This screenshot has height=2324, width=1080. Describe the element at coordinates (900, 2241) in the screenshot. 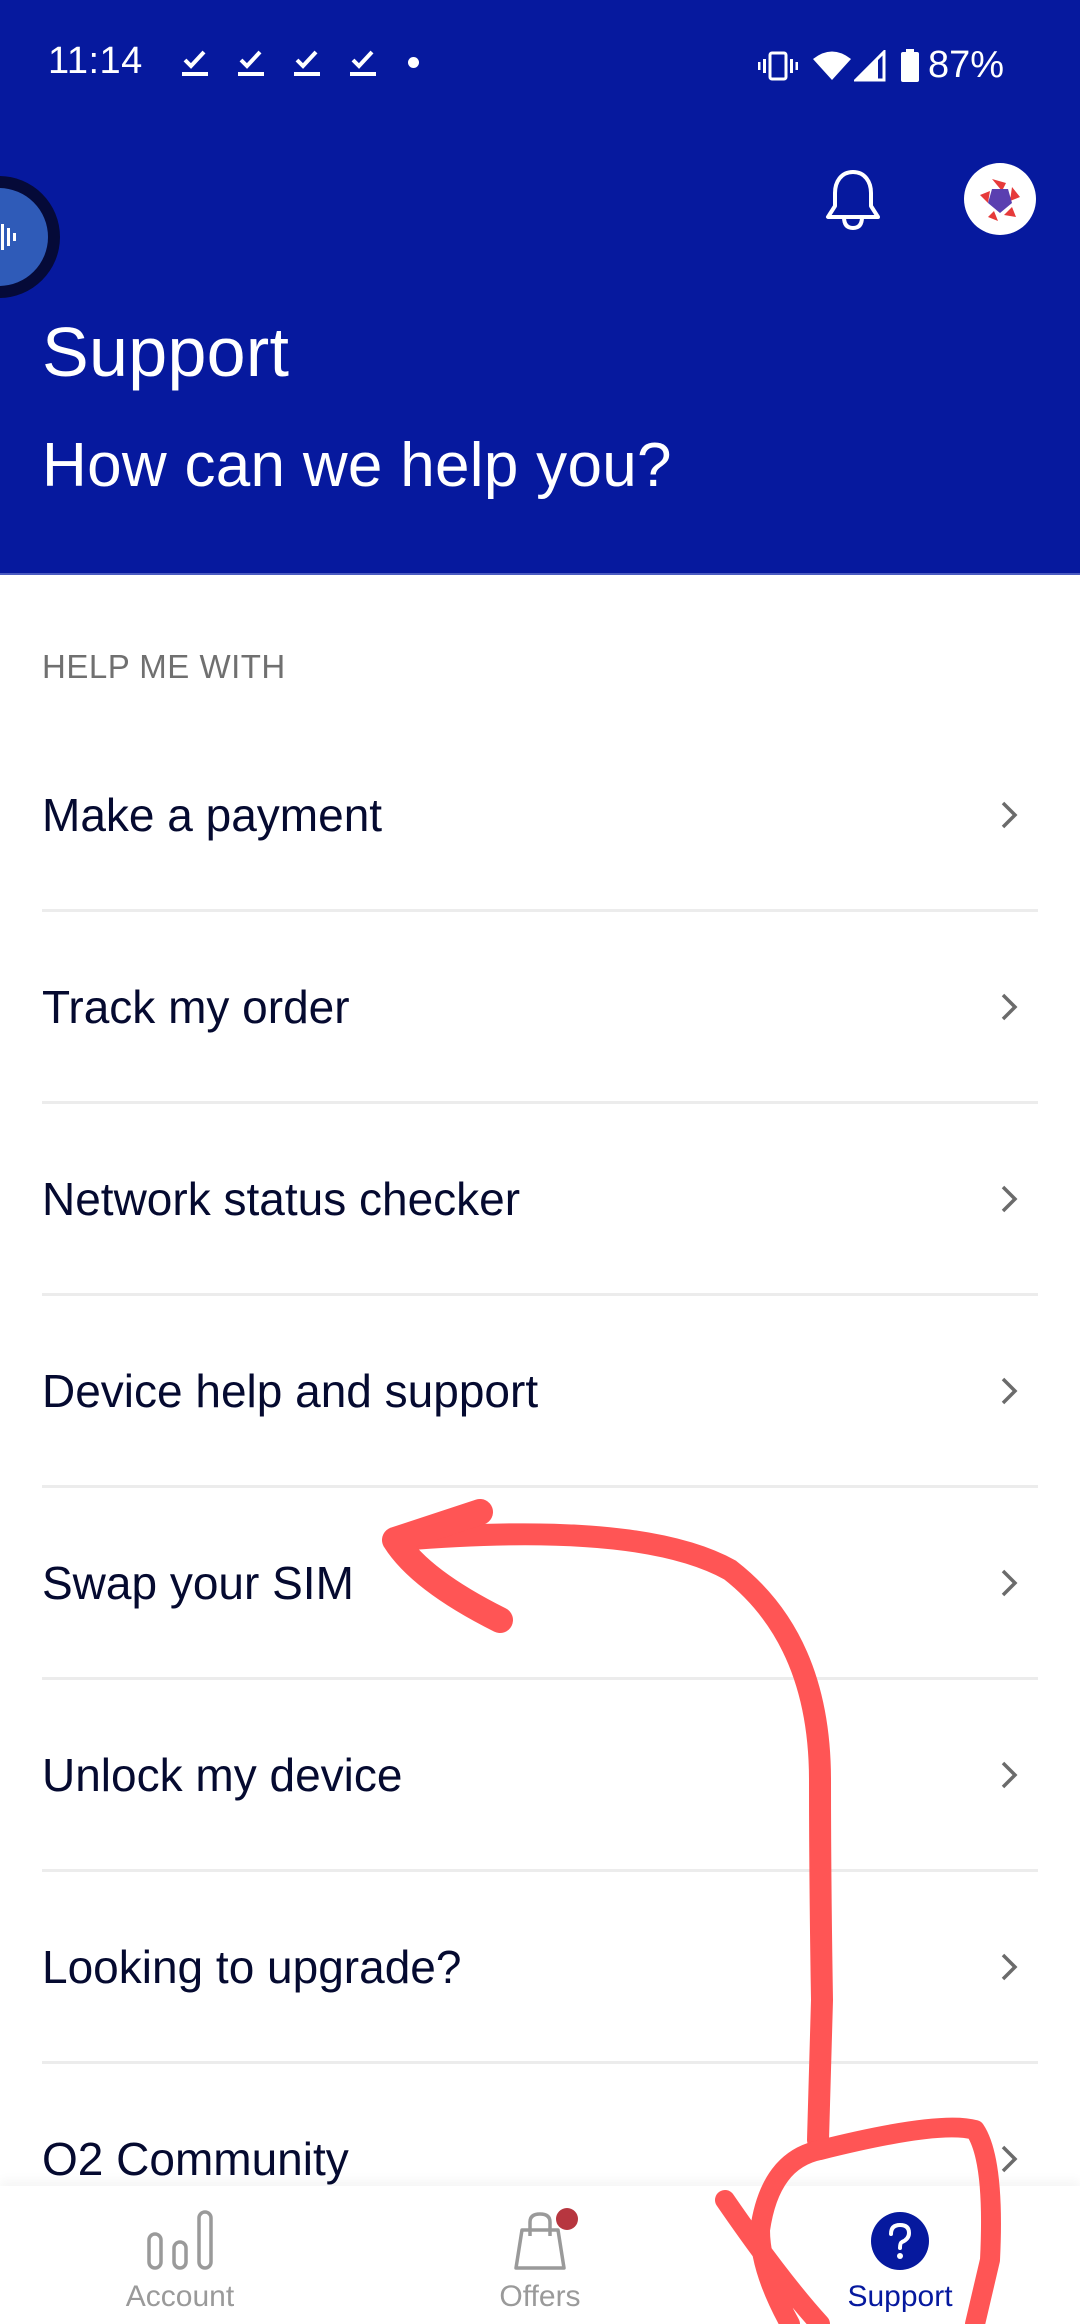

I see `help-question-icon` at that location.